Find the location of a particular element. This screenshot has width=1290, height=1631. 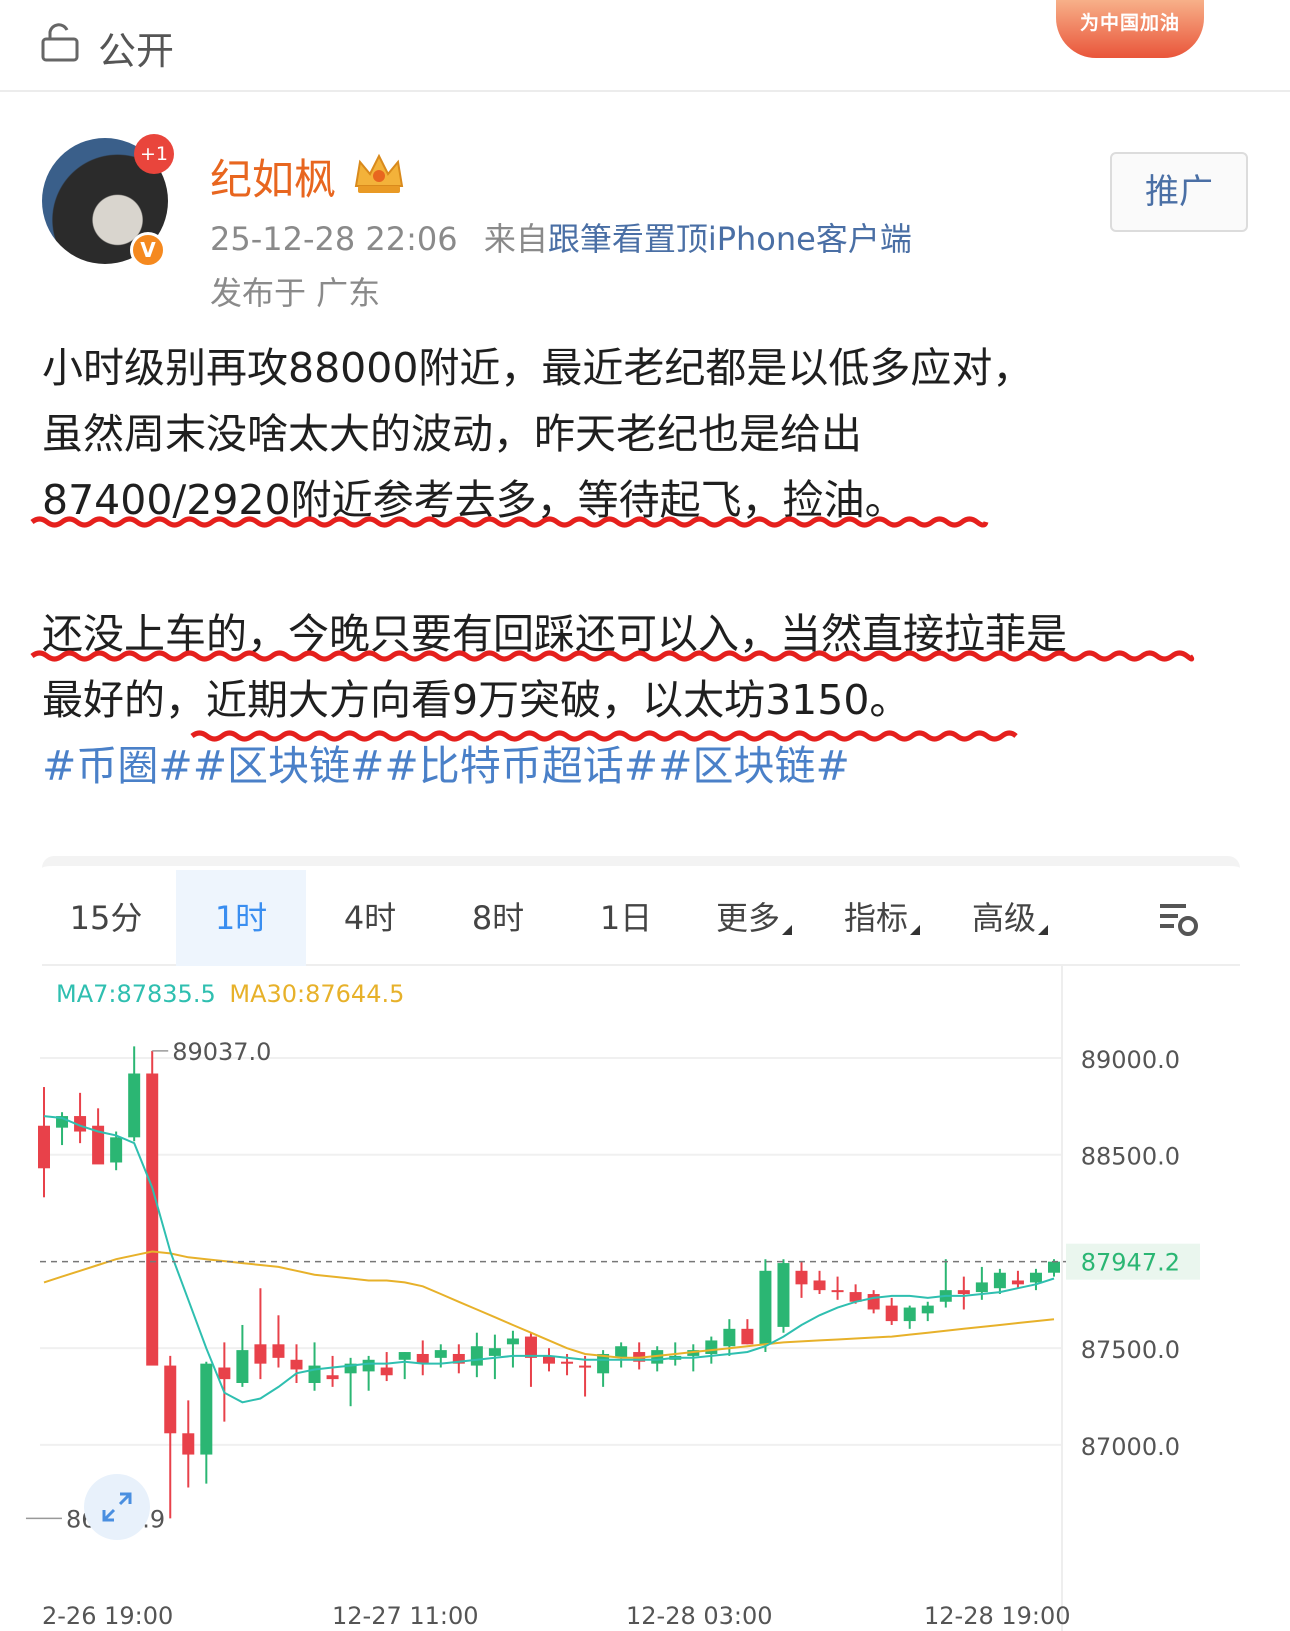

tab-advanced: 高级 is located at coordinates (1010, 918).